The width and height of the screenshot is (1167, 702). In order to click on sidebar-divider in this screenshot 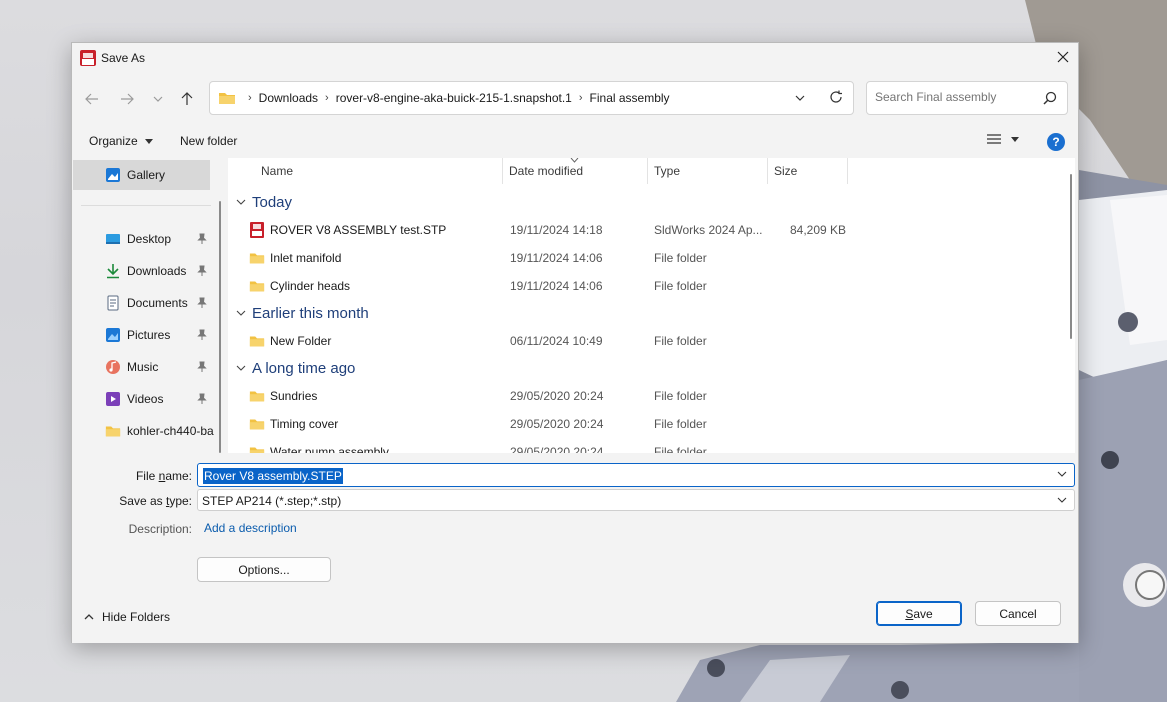, I will do `click(146, 205)`.